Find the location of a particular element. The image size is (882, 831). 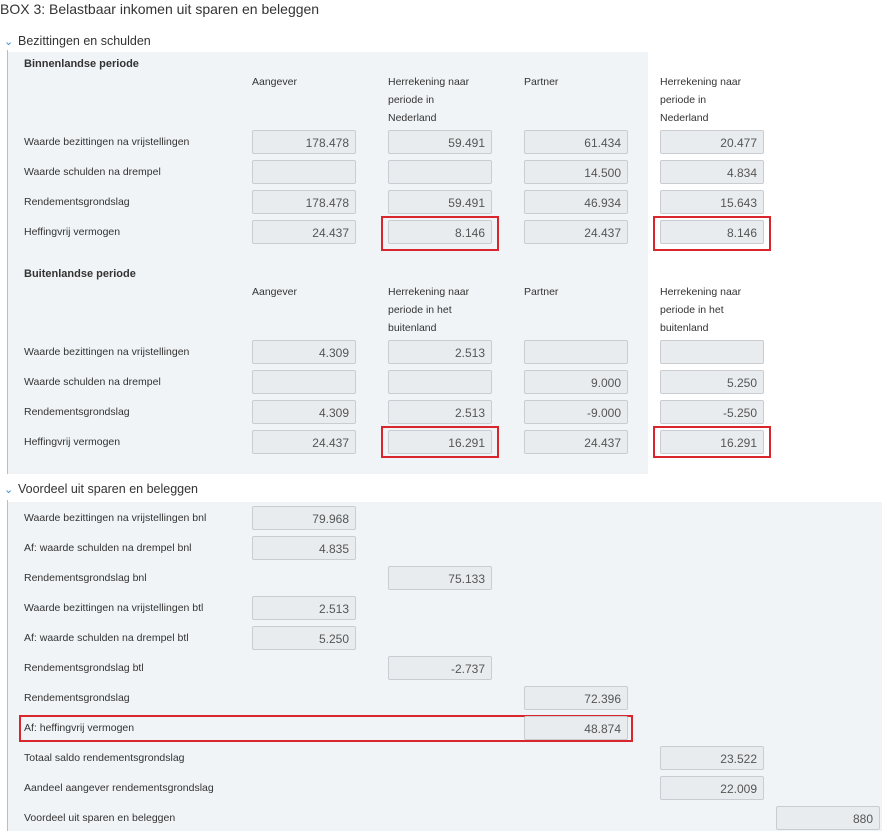

value-field: -2.737 is located at coordinates (440, 668).